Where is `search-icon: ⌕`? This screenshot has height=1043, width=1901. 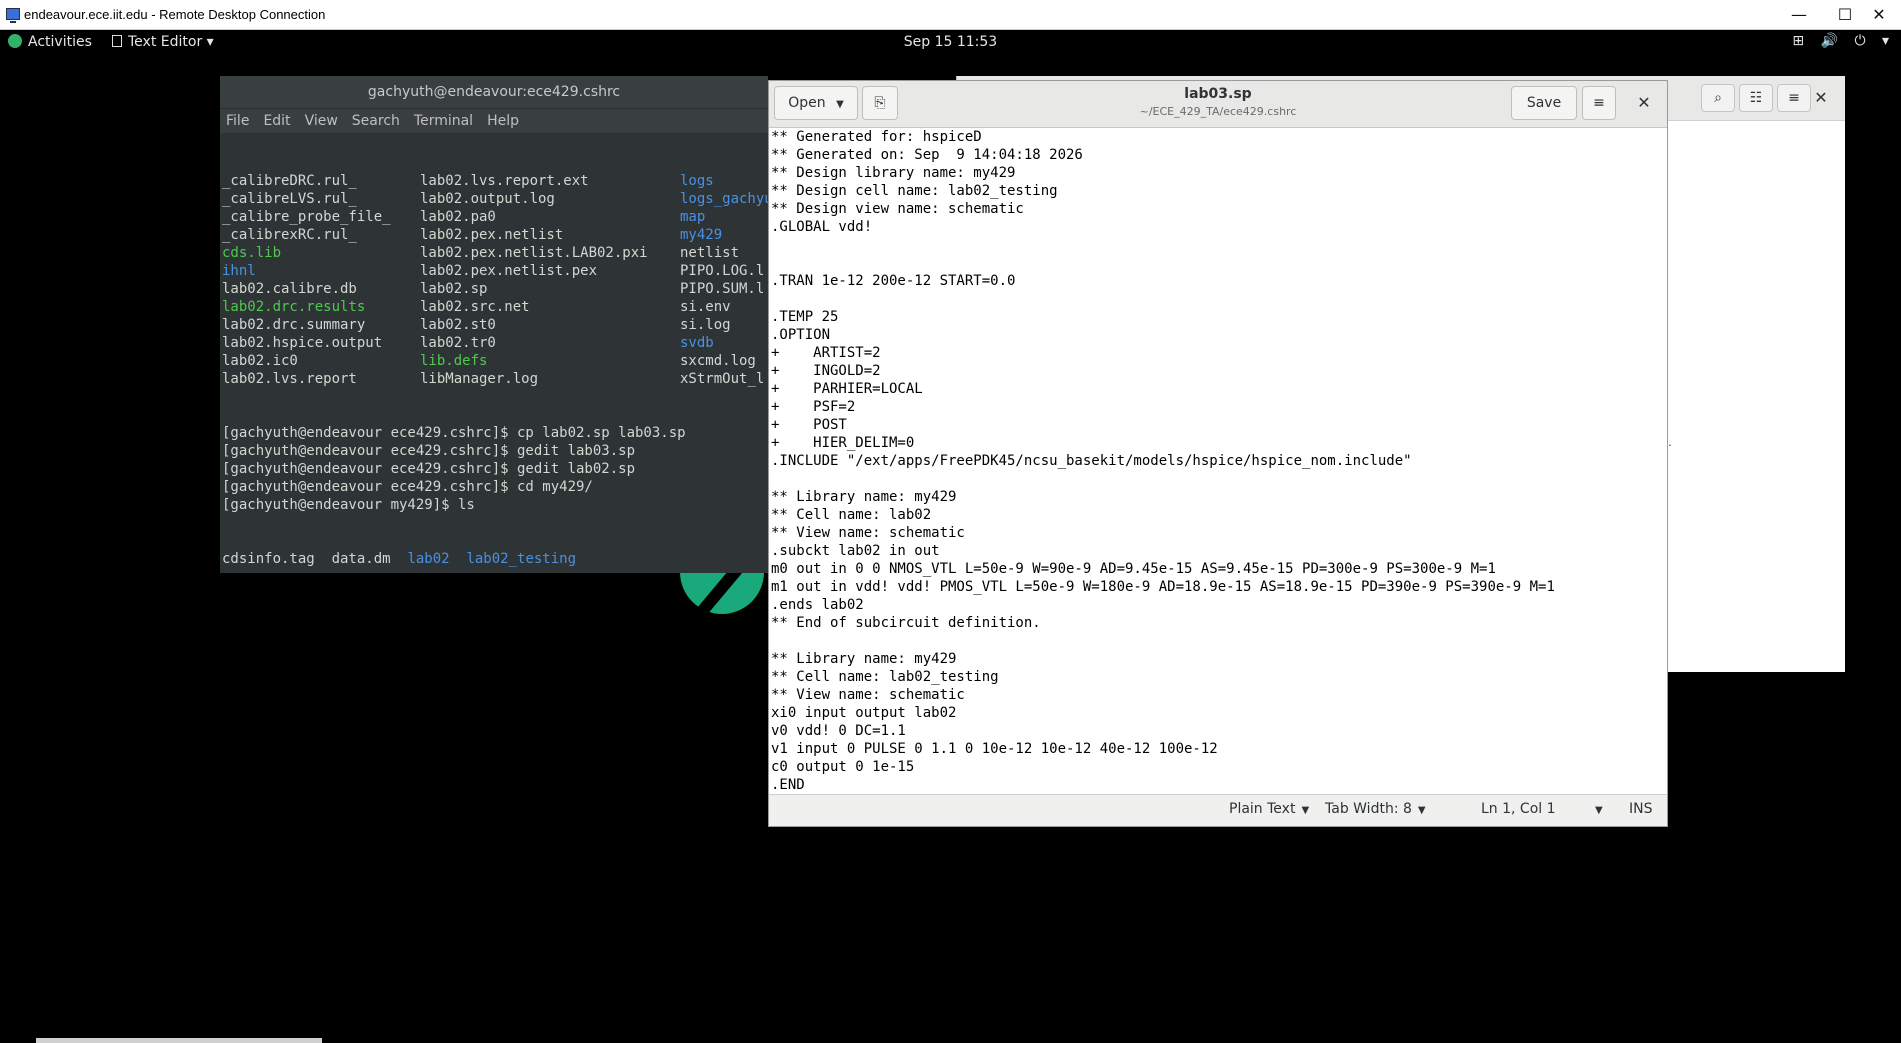 search-icon: ⌕ is located at coordinates (1718, 98).